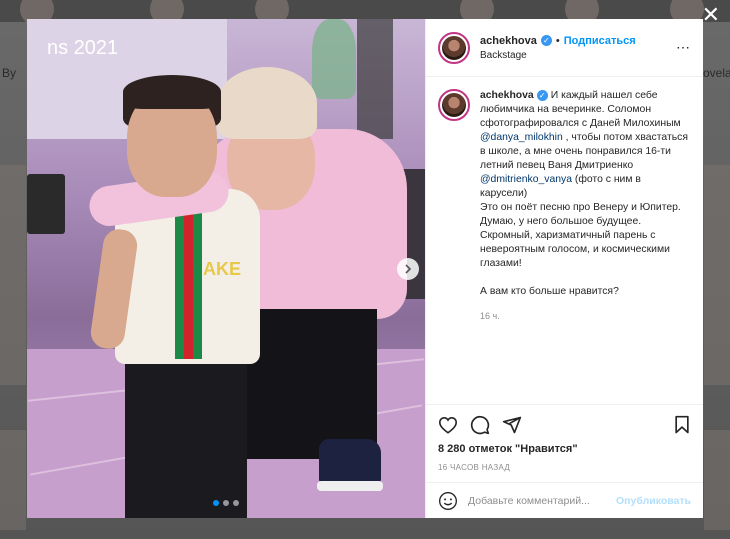 The image size is (730, 539). I want to click on speaker, so click(46, 204).